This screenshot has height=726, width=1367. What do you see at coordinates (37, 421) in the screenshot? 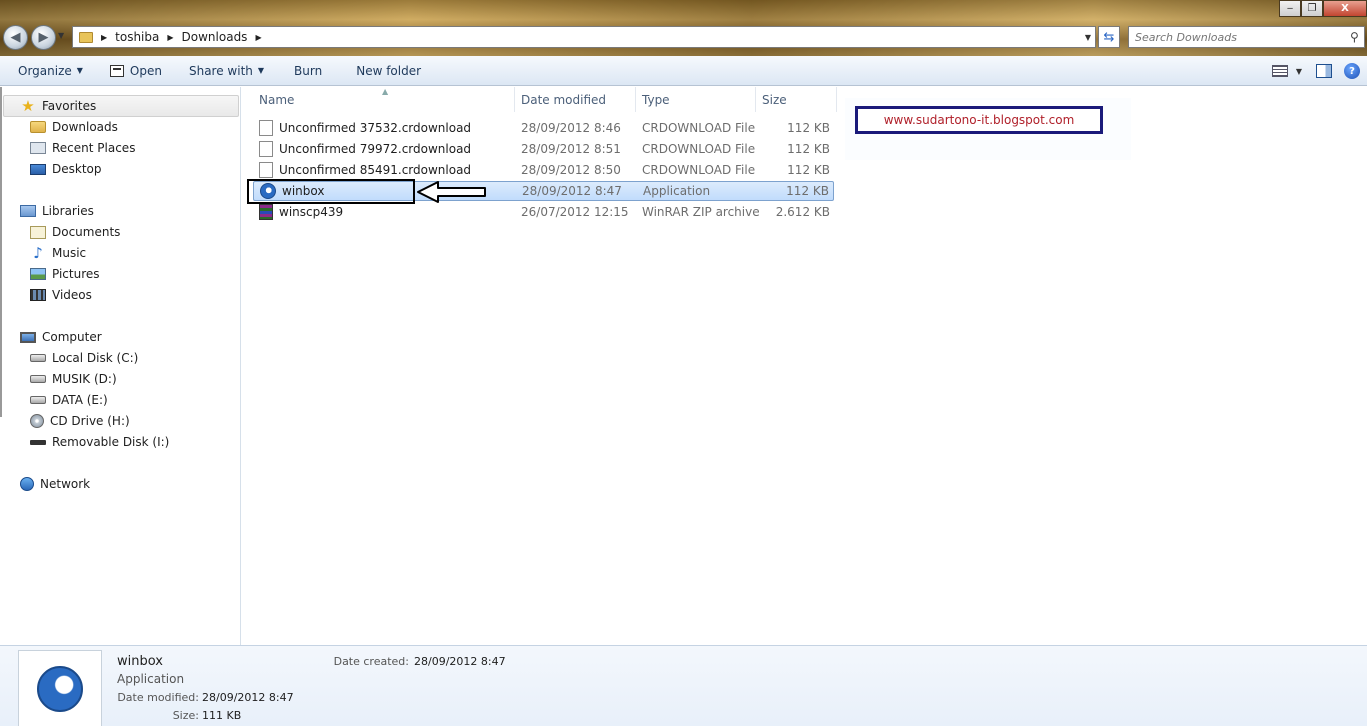
I see `cd-drive-icon` at bounding box center [37, 421].